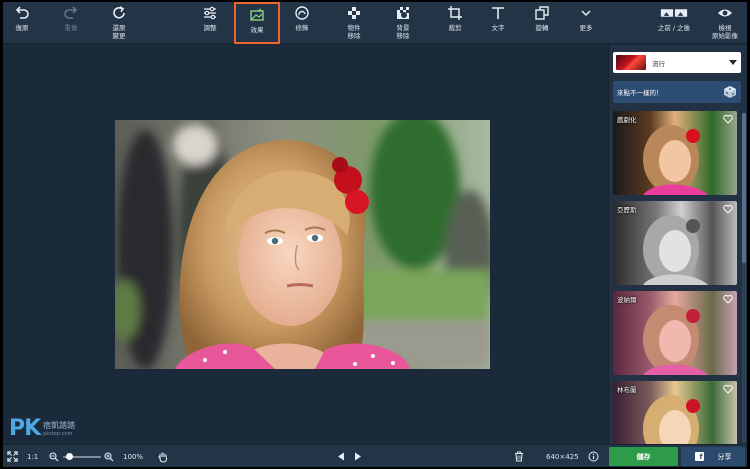 This screenshot has width=750, height=469. I want to click on background-removal-icon, so click(403, 13).